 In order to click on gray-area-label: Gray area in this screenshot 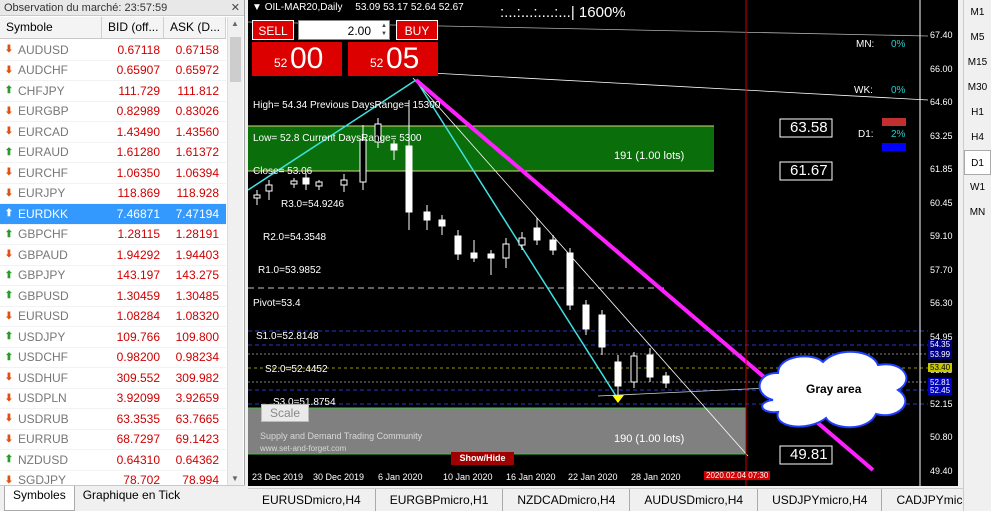, I will do `click(834, 389)`.